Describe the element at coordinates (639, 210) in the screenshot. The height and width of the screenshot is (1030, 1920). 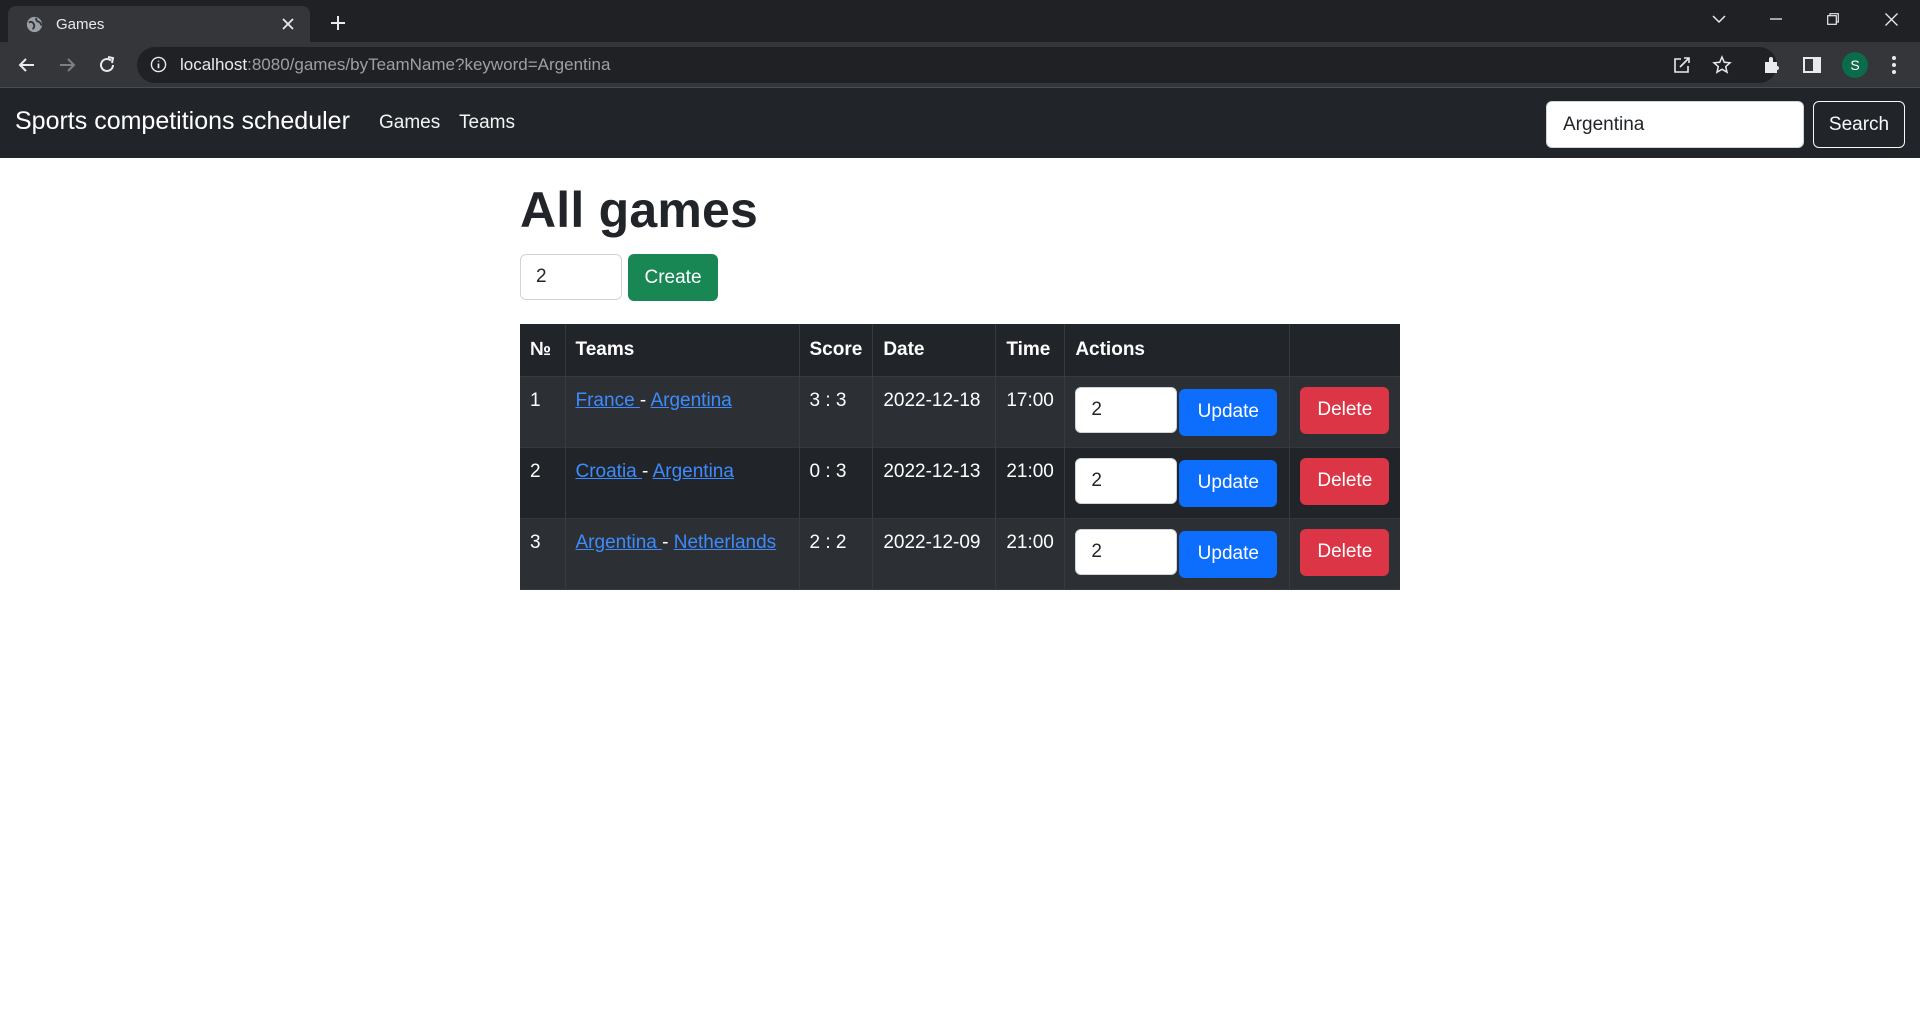
I see `page-title: All games` at that location.